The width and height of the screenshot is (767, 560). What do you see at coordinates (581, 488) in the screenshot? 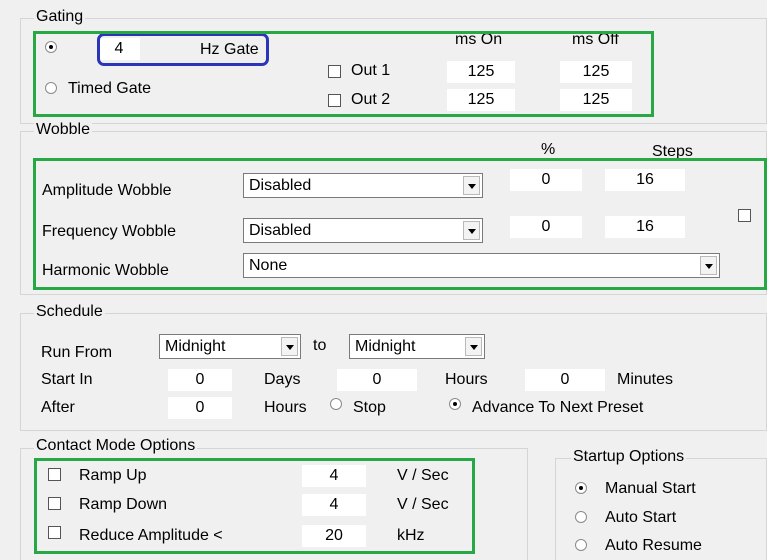
I see `manual-start-radio` at bounding box center [581, 488].